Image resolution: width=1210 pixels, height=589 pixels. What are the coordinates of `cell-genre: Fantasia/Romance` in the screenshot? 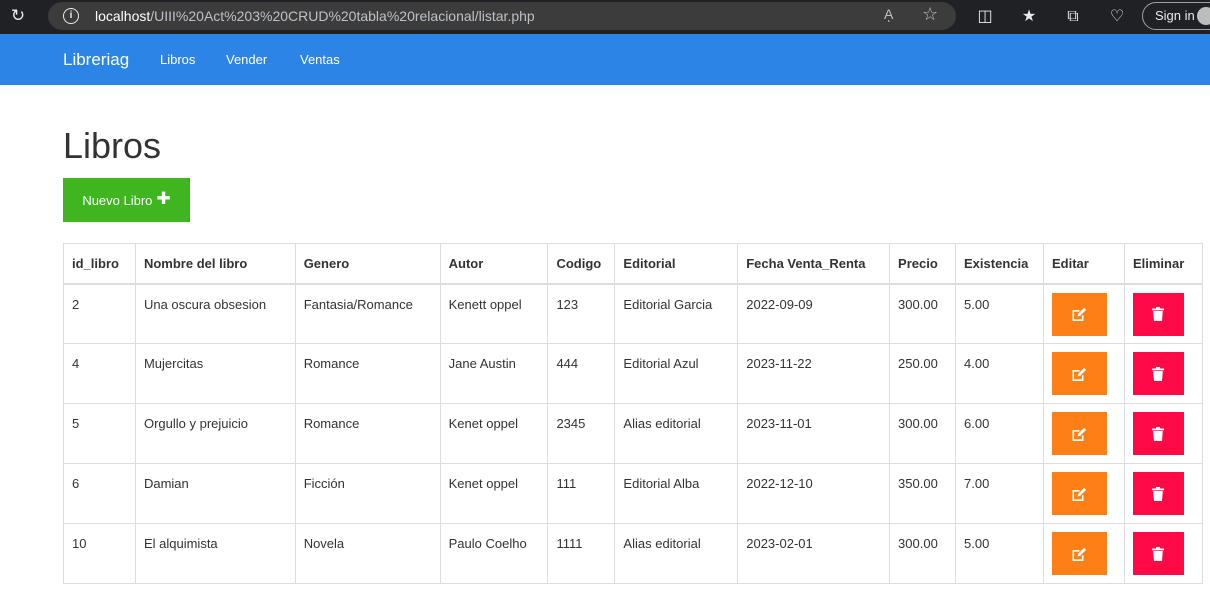 It's located at (367, 313).